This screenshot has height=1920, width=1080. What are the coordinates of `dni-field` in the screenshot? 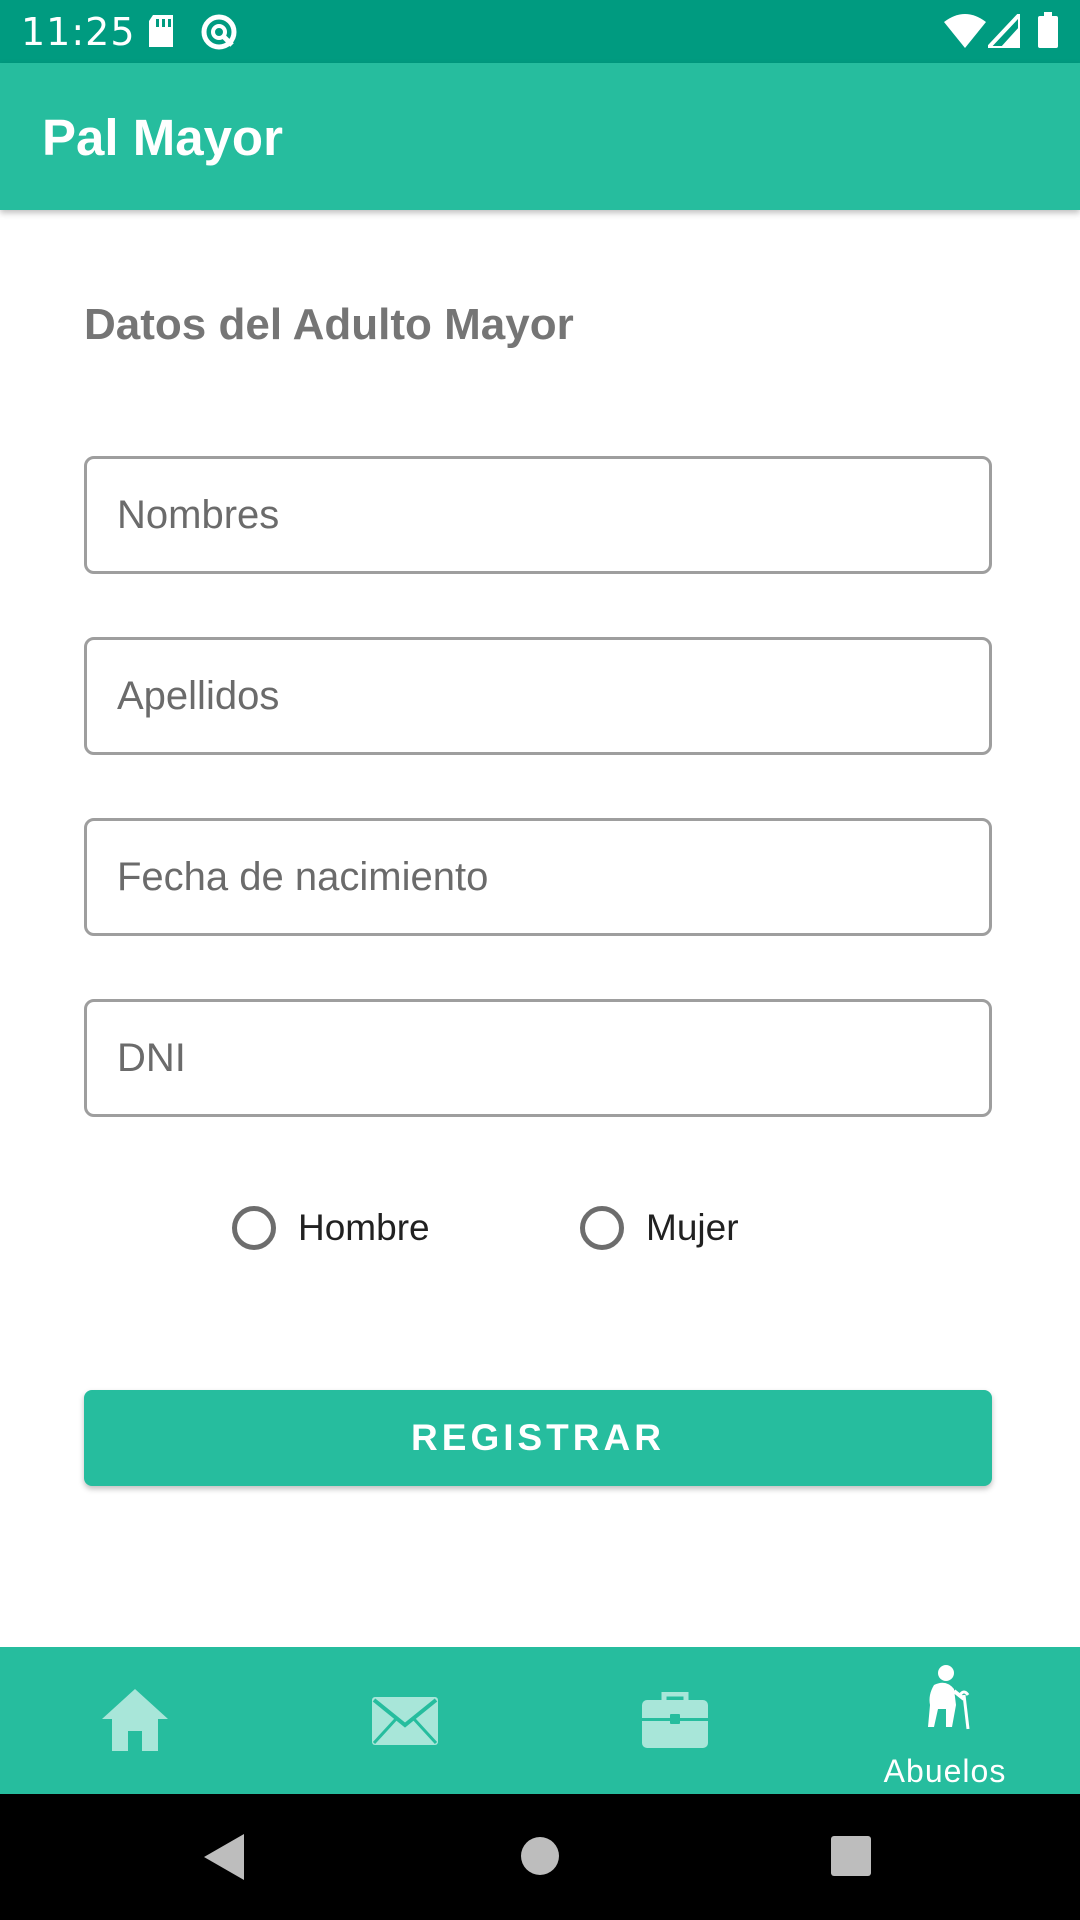 It's located at (538, 1058).